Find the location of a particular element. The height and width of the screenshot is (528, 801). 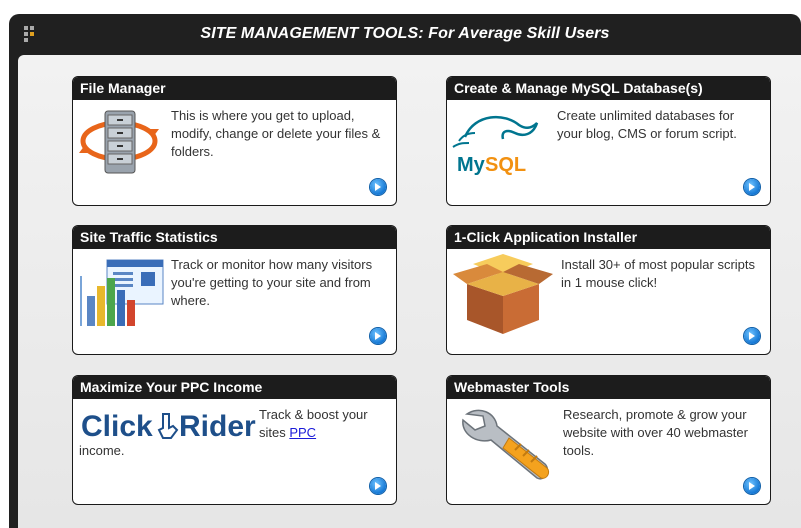

open-box-icon is located at coordinates (503, 298).